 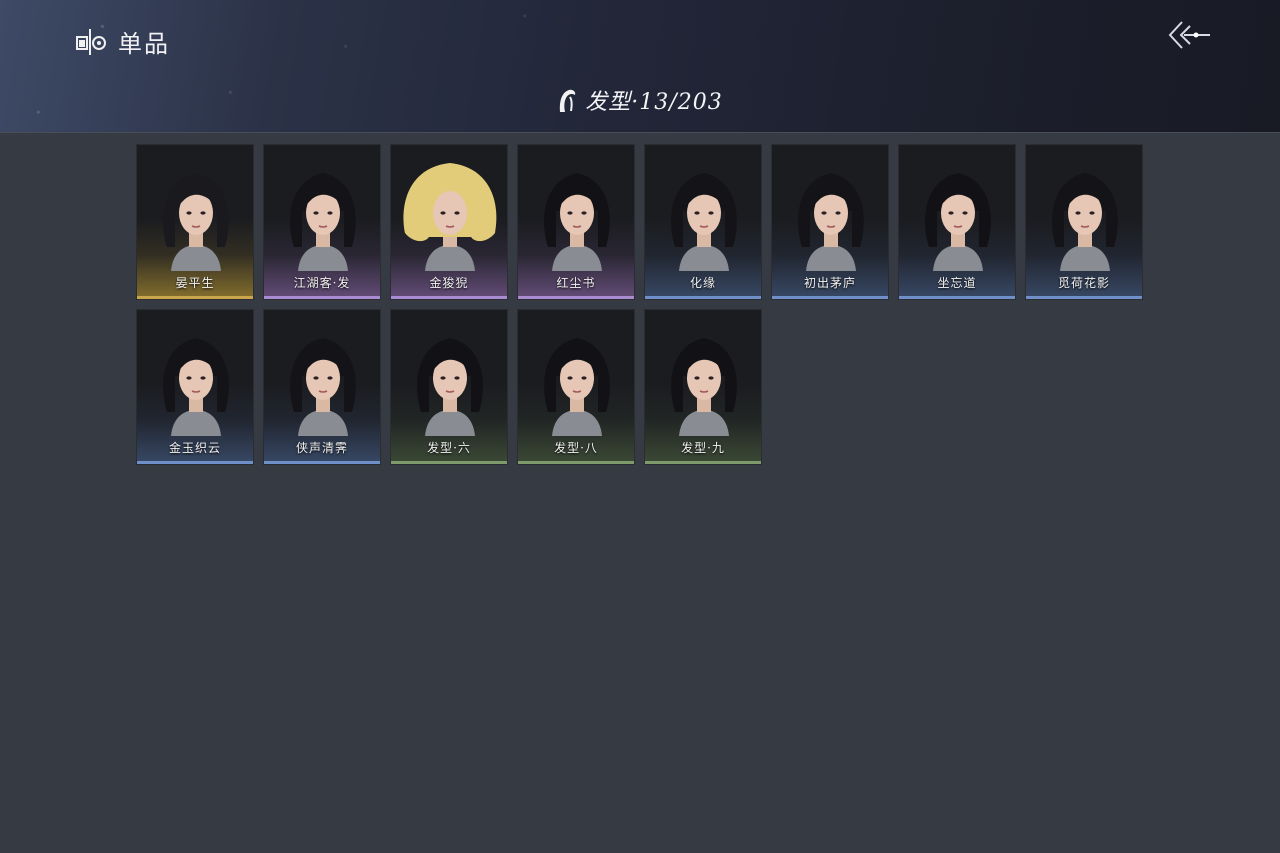 What do you see at coordinates (322, 283) in the screenshot?
I see `hairstyle-name: 江湖客·发` at bounding box center [322, 283].